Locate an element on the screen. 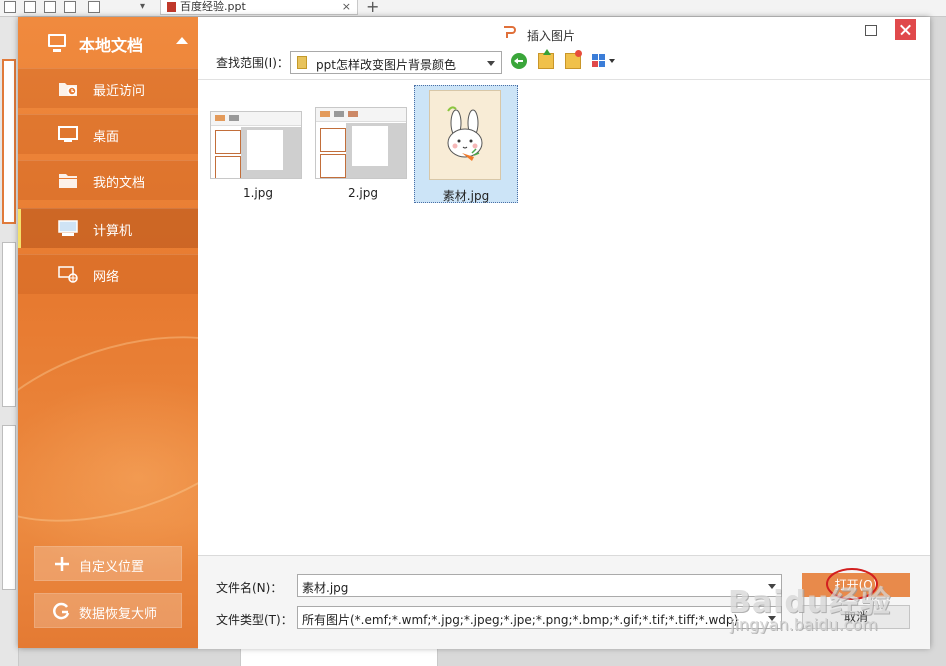  plus-icon is located at coordinates (62, 564).